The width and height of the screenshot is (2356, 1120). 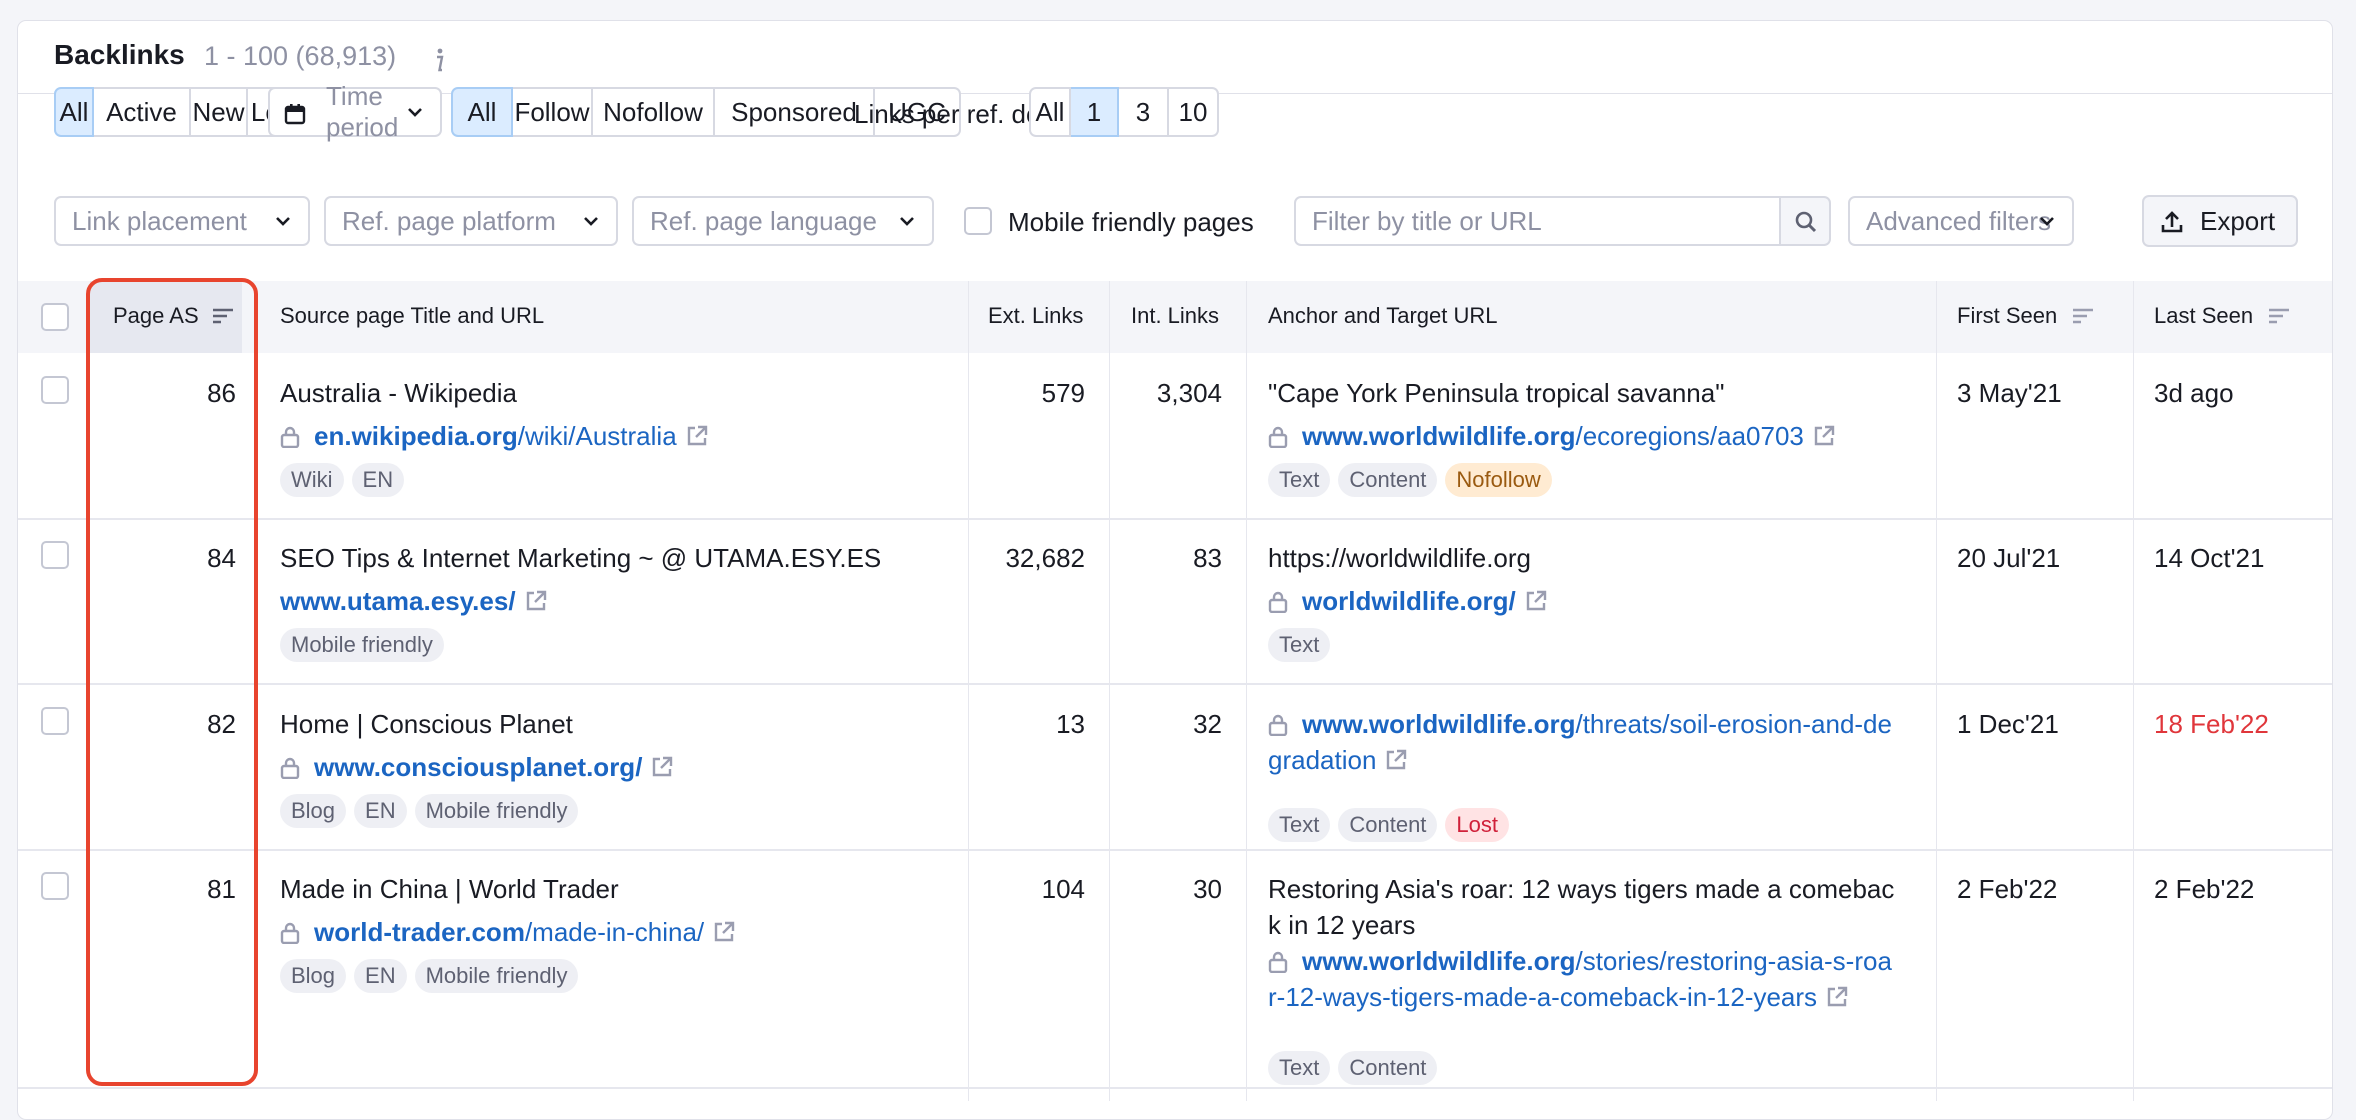 What do you see at coordinates (412, 315) in the screenshot?
I see `col-source: Source page Title and URL` at bounding box center [412, 315].